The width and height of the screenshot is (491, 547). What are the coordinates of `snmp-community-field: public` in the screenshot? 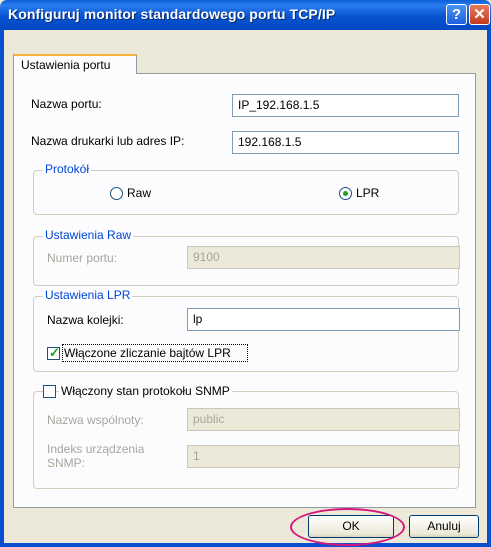 It's located at (323, 419).